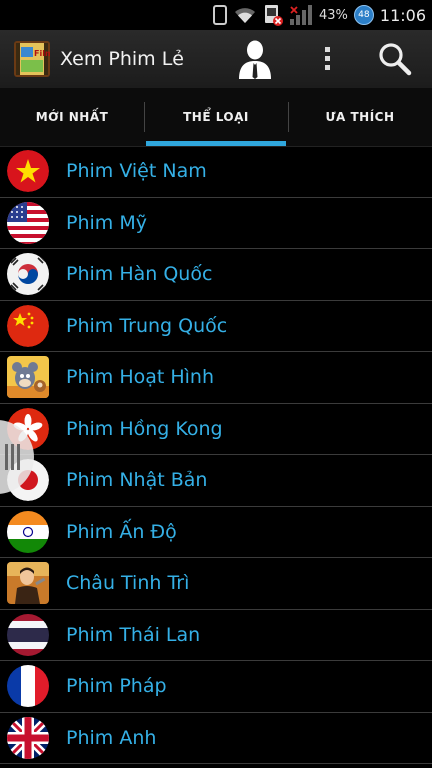  Describe the element at coordinates (121, 531) in the screenshot. I see `list-item-label: Phim Ấn Độ` at that location.